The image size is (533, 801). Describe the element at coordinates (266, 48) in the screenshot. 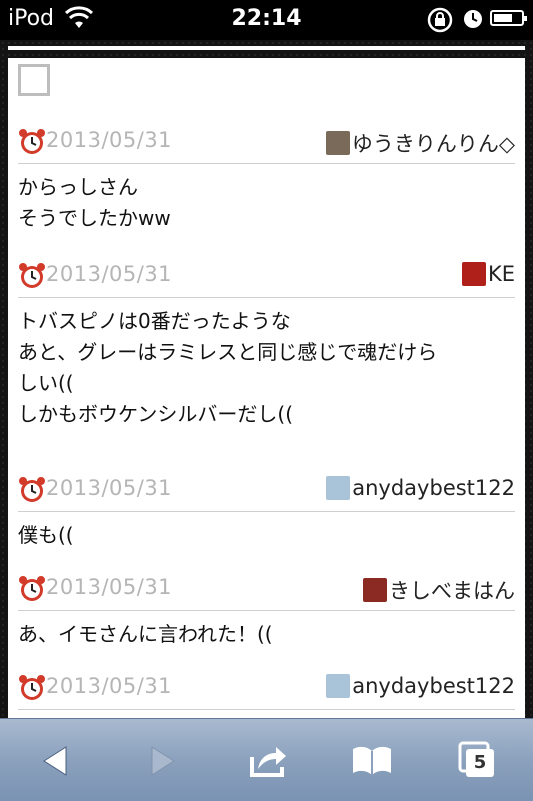

I see `divider` at that location.